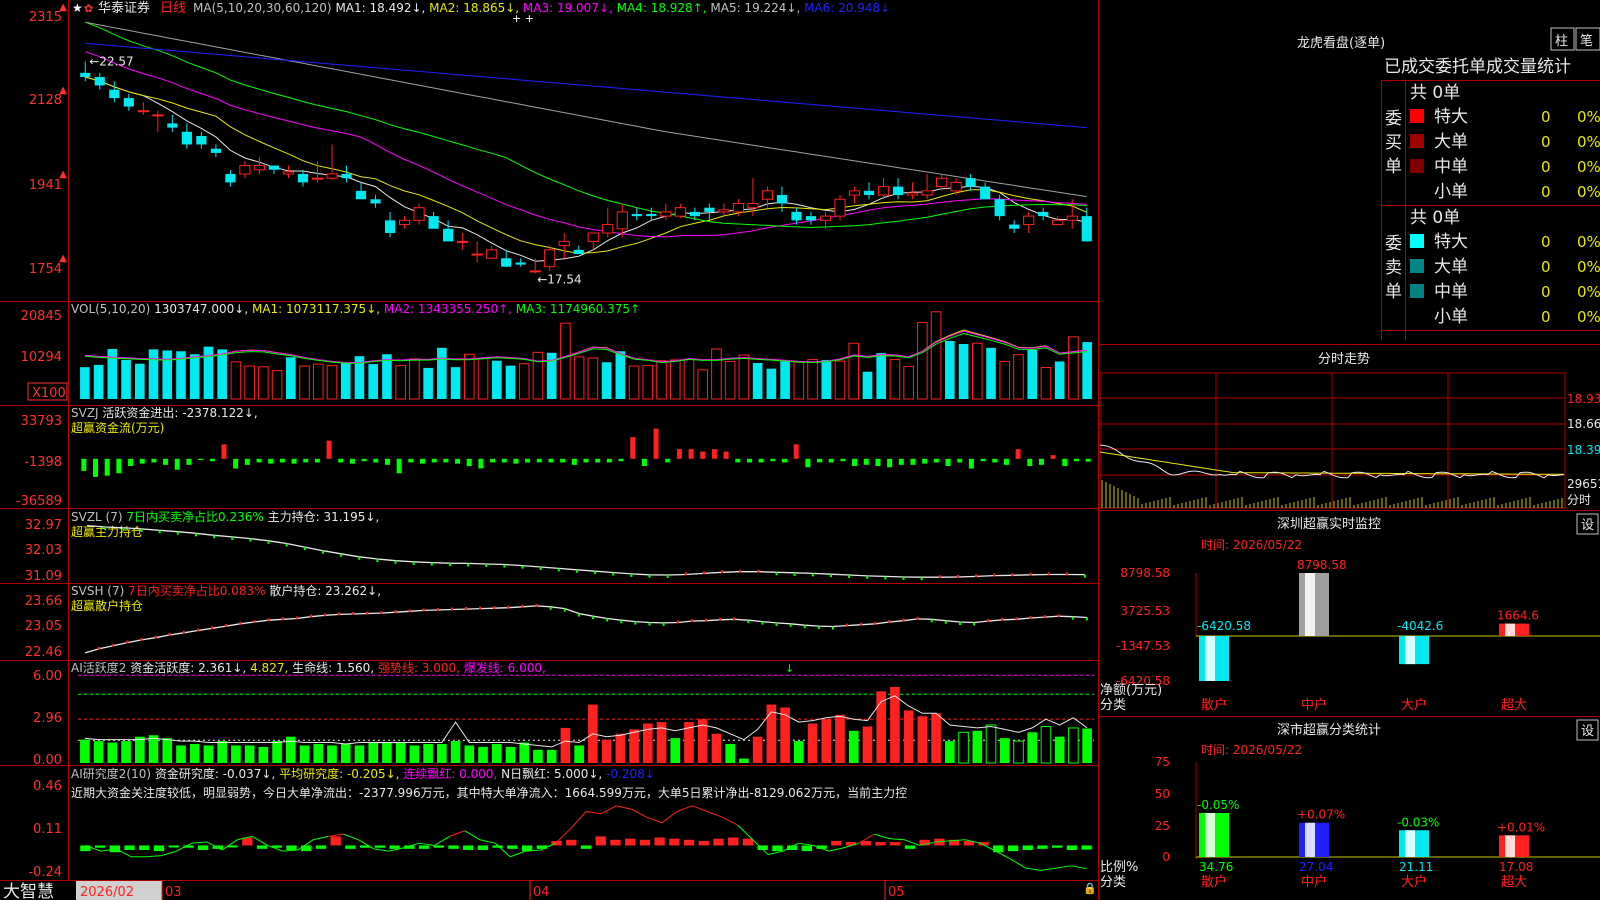 The width and height of the screenshot is (1600, 900). Describe the element at coordinates (1393, 167) in the screenshot. I see `buy-label-char: 单` at that location.